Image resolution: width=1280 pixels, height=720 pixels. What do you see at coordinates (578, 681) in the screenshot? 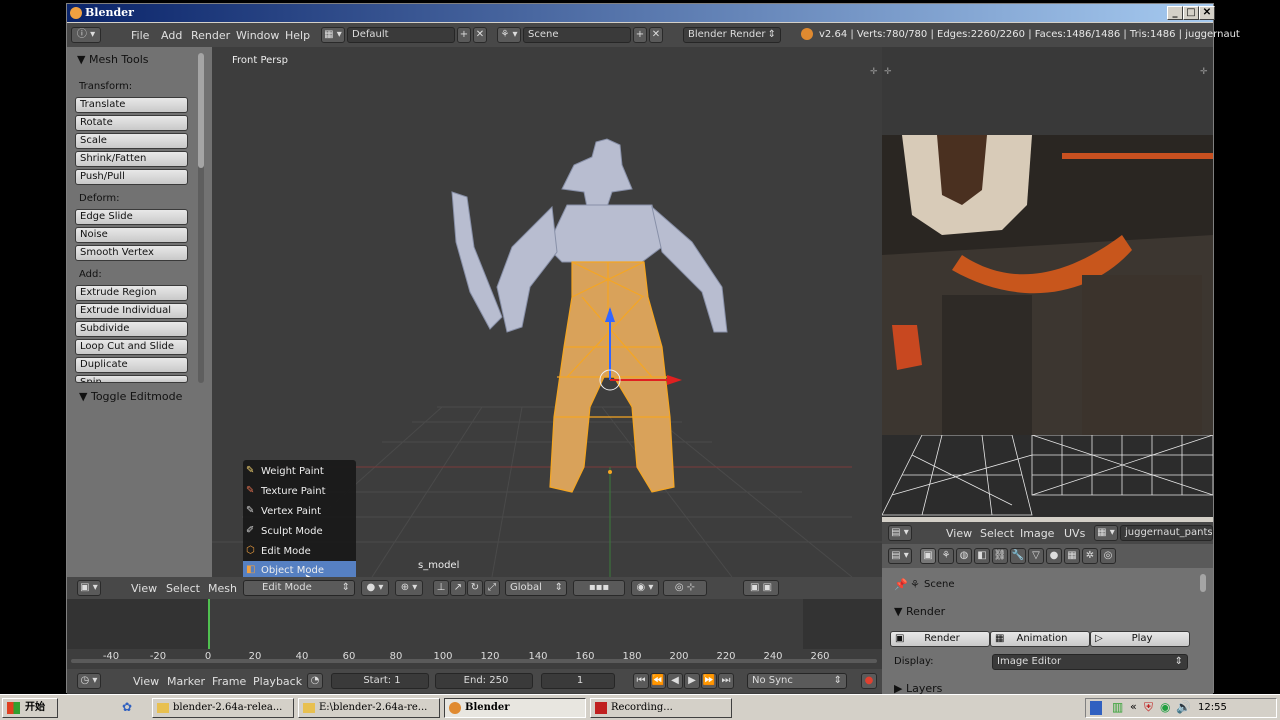
I see `current-frame-field: 1` at bounding box center [578, 681].